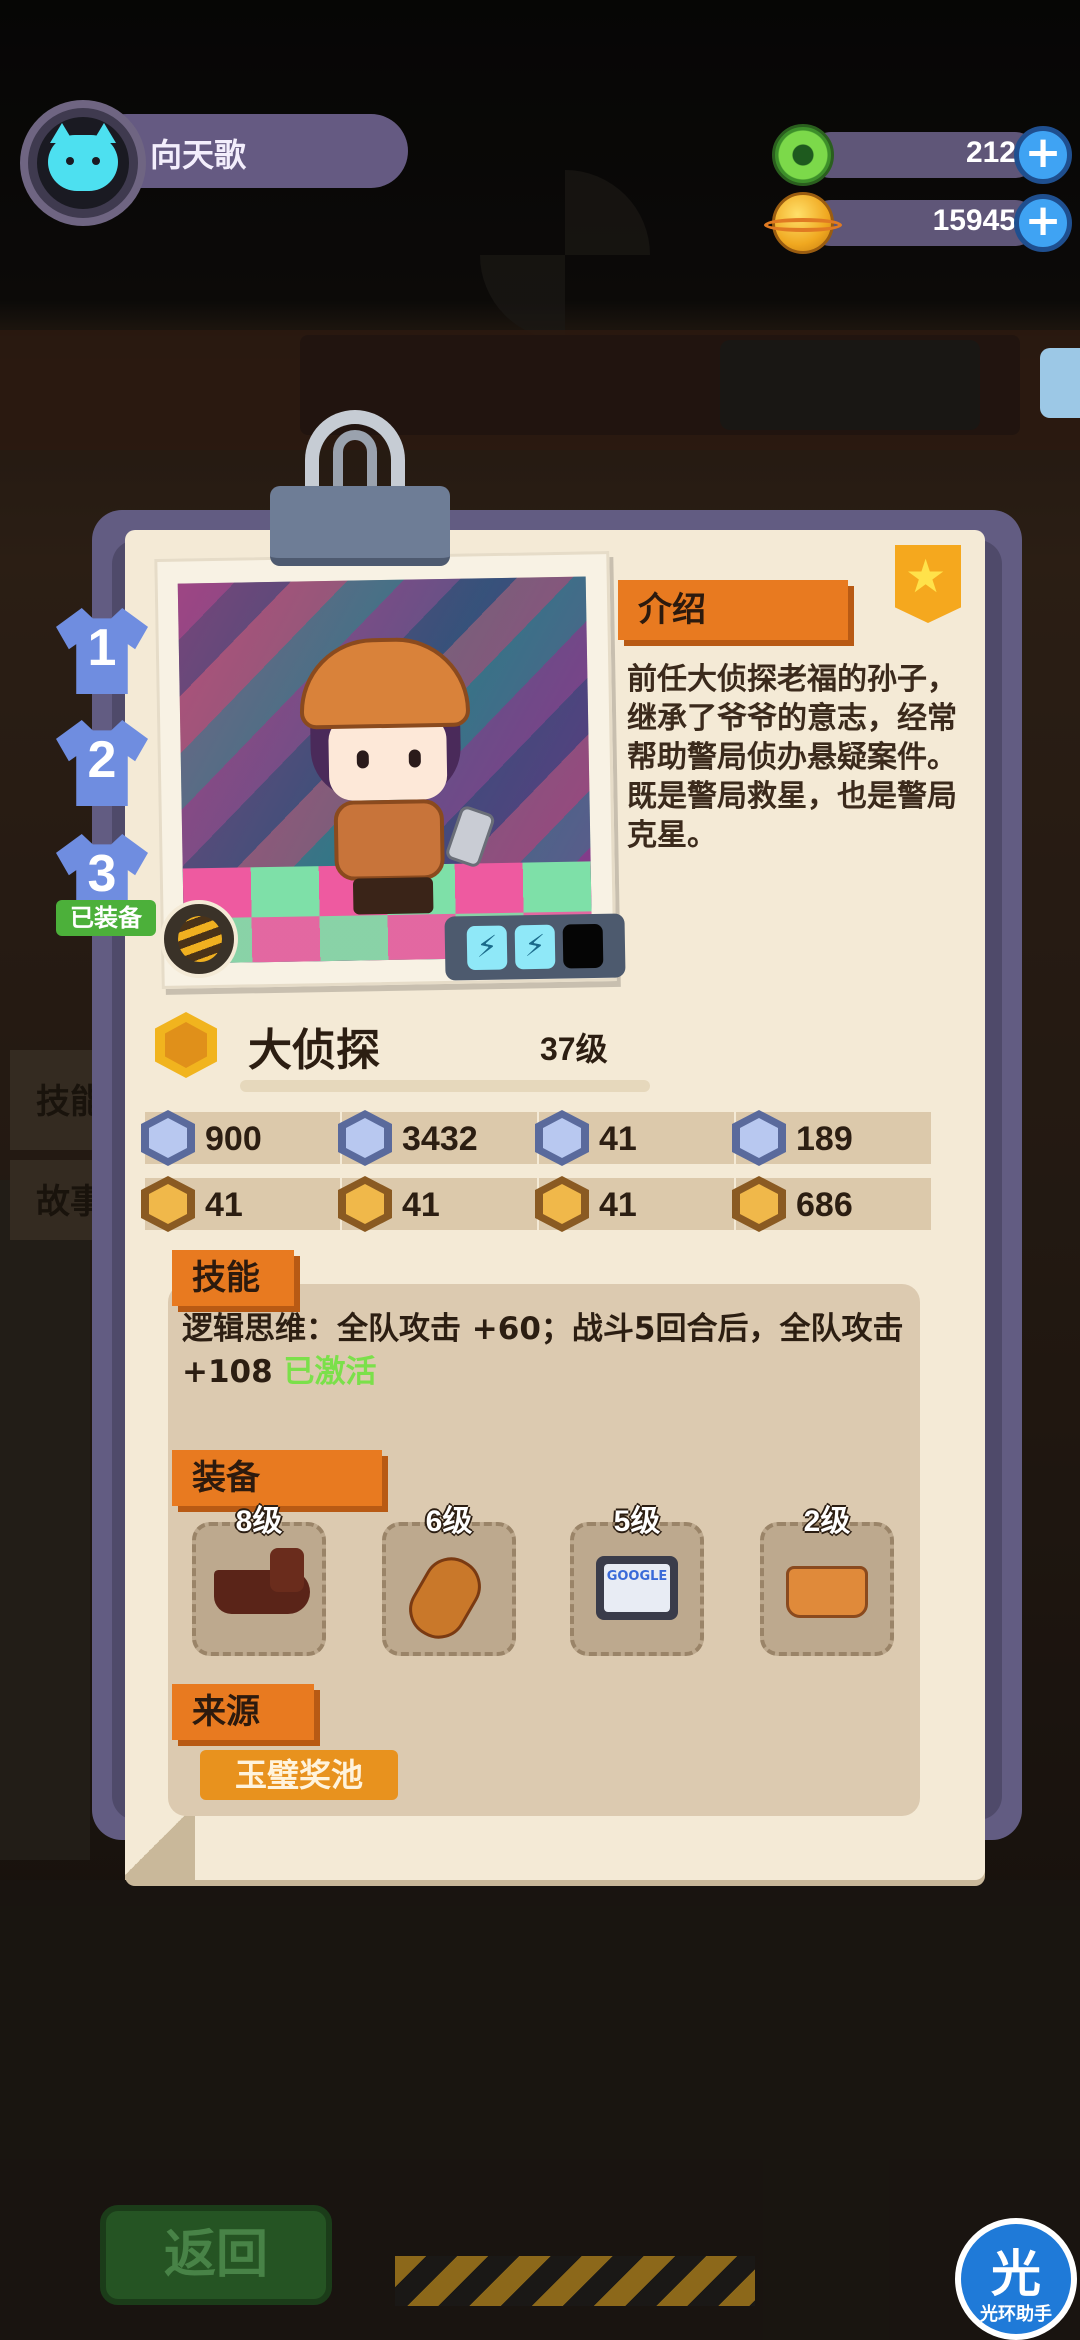 This screenshot has width=1080, height=2340. I want to click on skill-status: 已激活, so click(330, 1372).